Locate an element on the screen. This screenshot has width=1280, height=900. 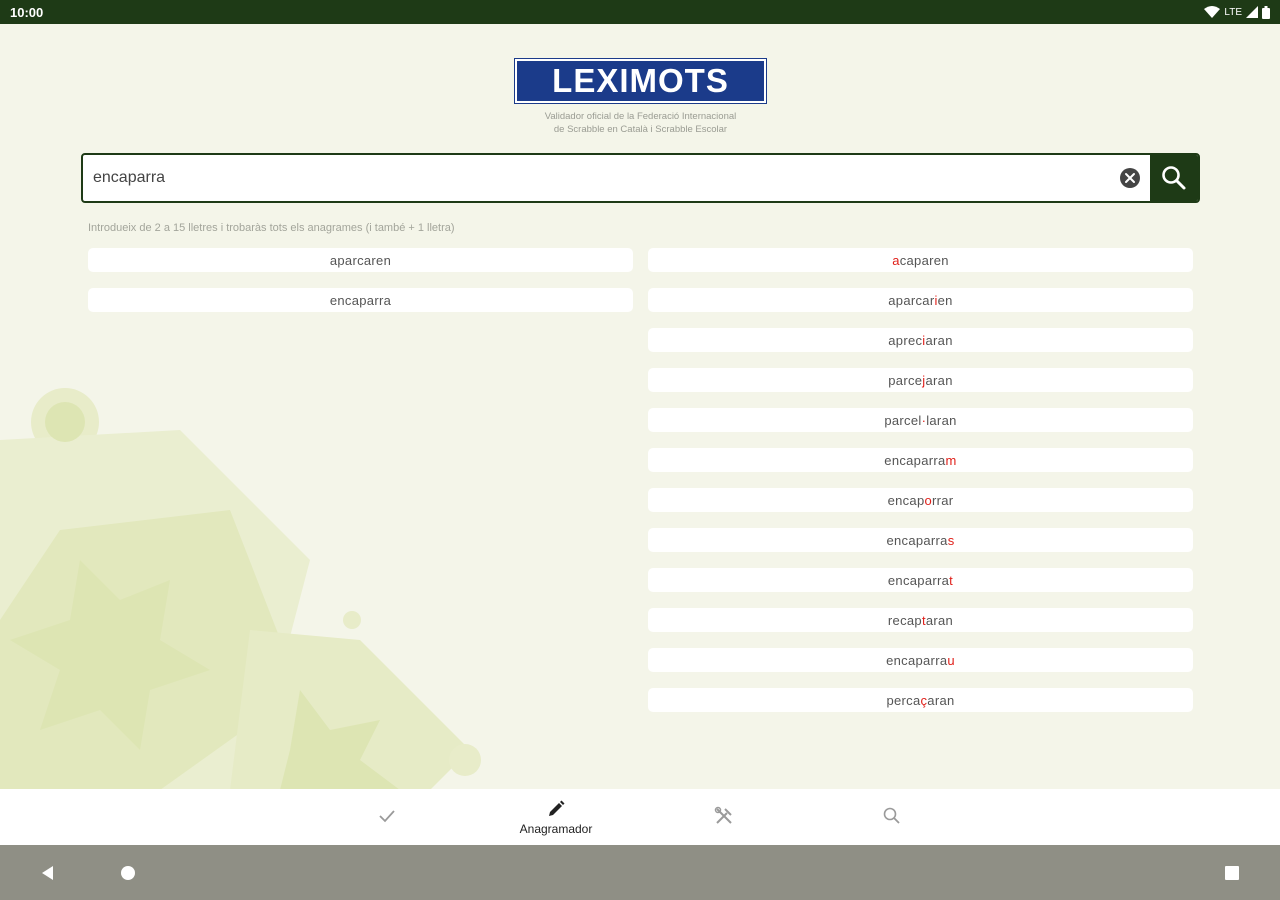
bottom-navigation: Anagramador is located at coordinates (640, 817).